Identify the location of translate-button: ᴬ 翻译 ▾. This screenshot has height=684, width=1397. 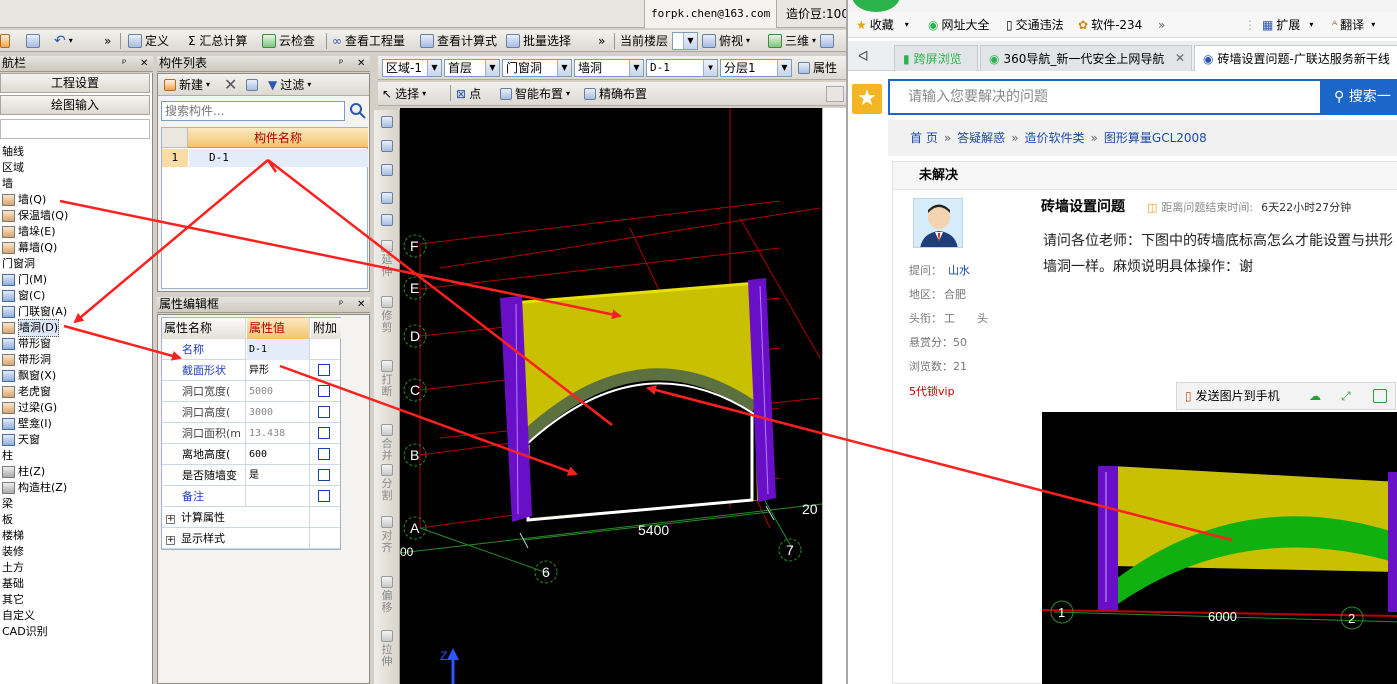
(1353, 25).